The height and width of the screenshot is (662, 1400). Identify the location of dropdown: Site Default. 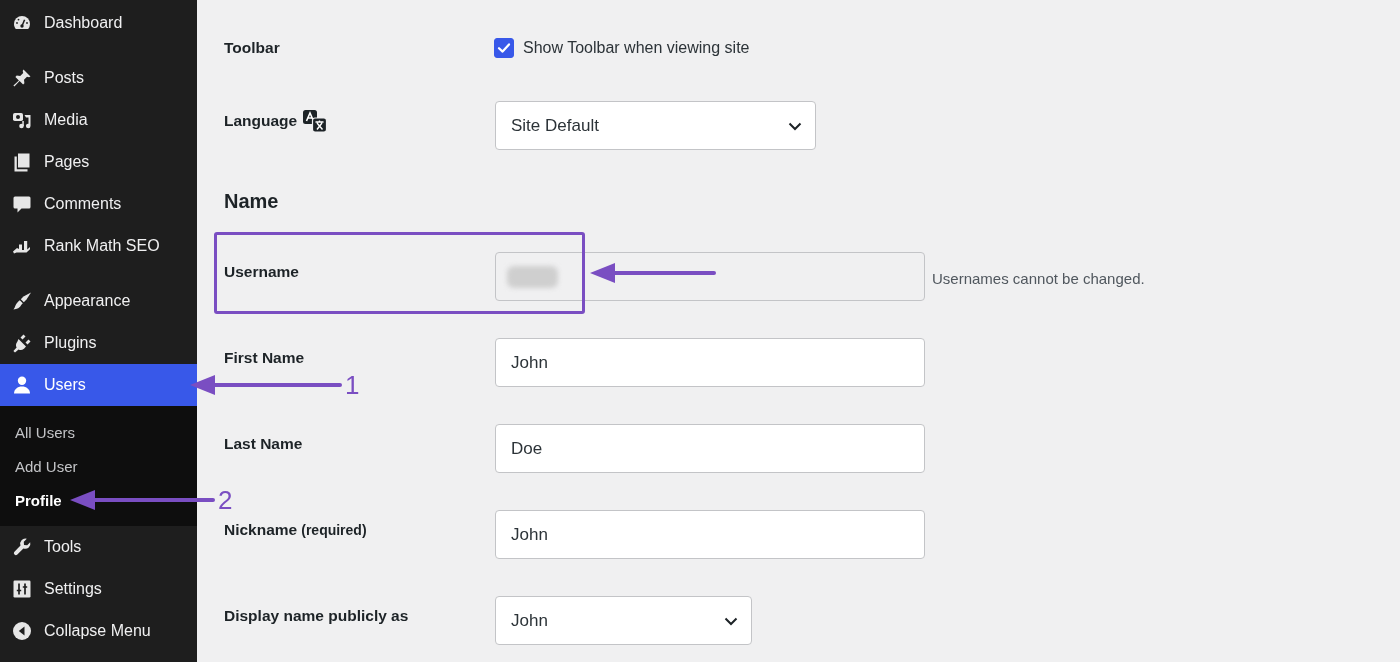
(655, 125).